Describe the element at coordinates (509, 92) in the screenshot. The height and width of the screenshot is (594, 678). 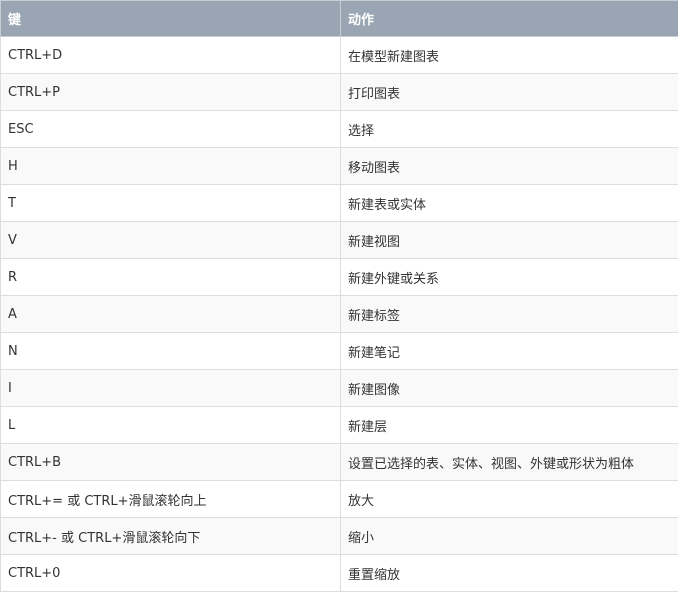
I see `action-cell: 打印图表` at that location.